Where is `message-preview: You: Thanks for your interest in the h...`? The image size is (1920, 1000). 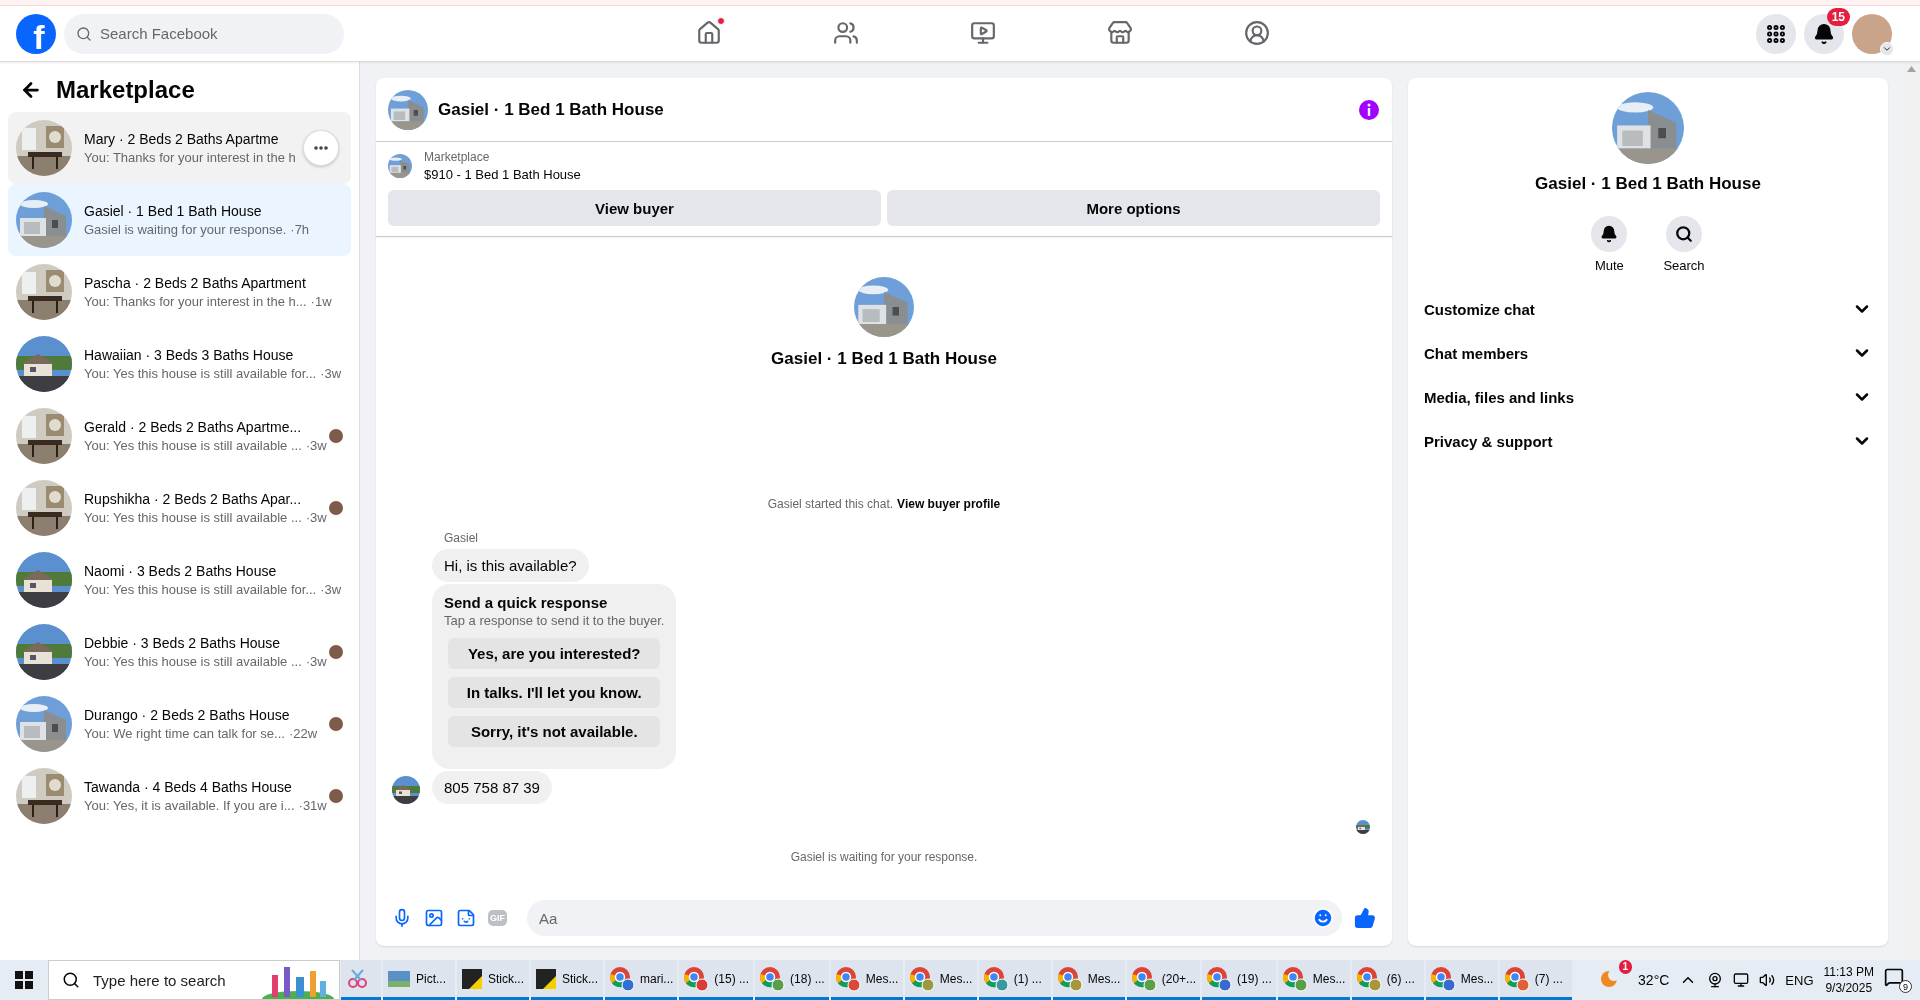 message-preview: You: Thanks for your interest in the h... is located at coordinates (195, 301).